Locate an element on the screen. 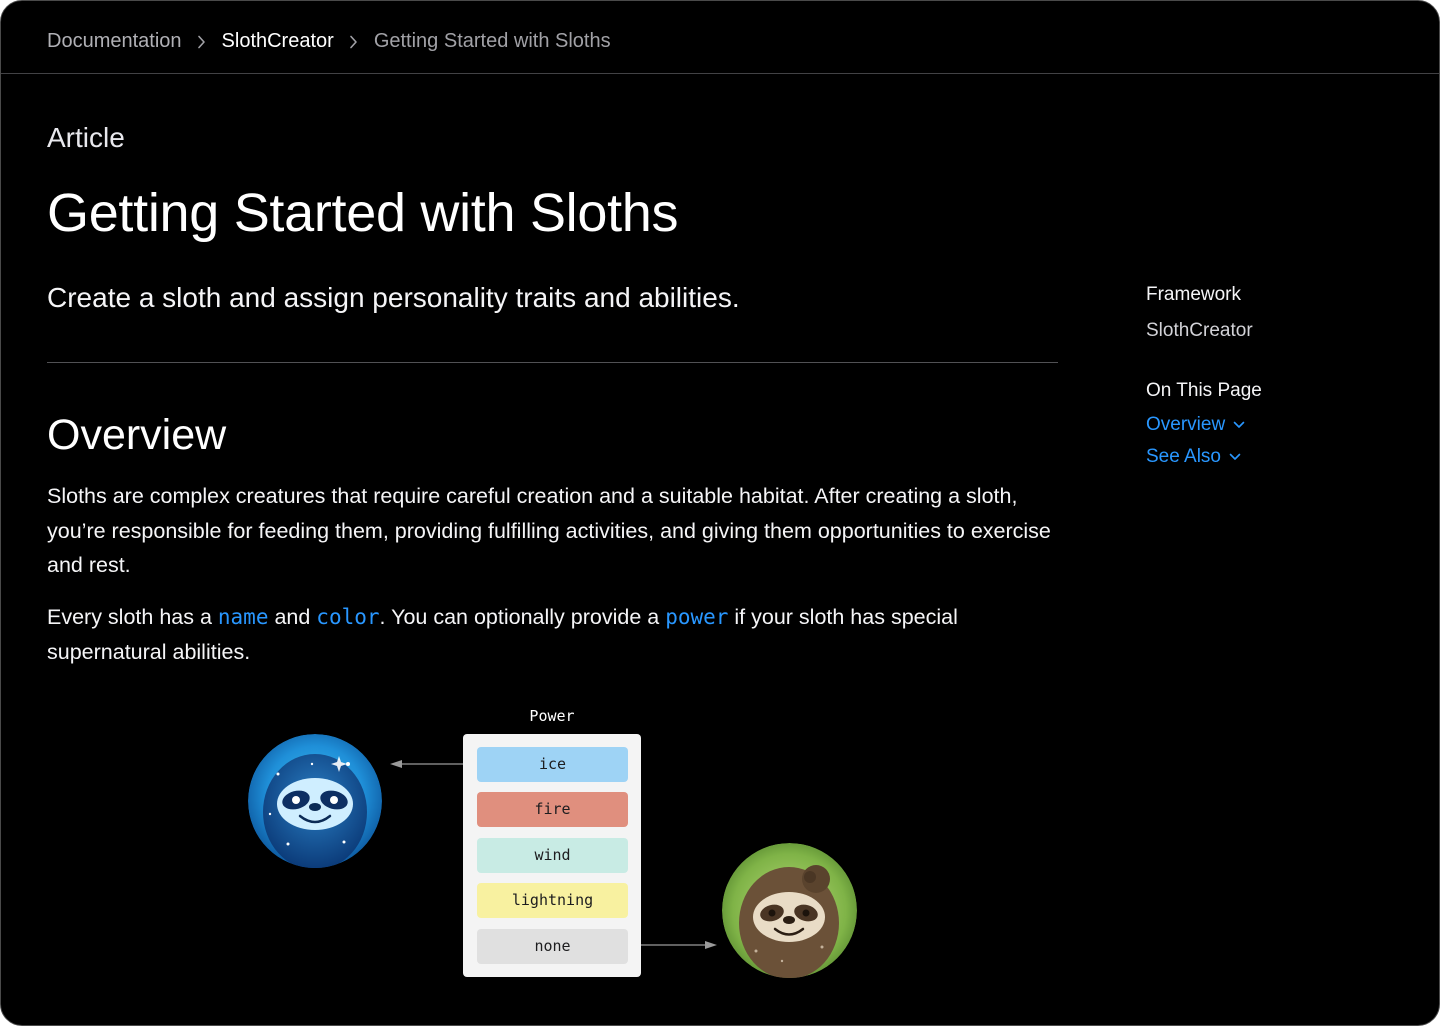  arrow-none-to-sloth is located at coordinates (672, 945).